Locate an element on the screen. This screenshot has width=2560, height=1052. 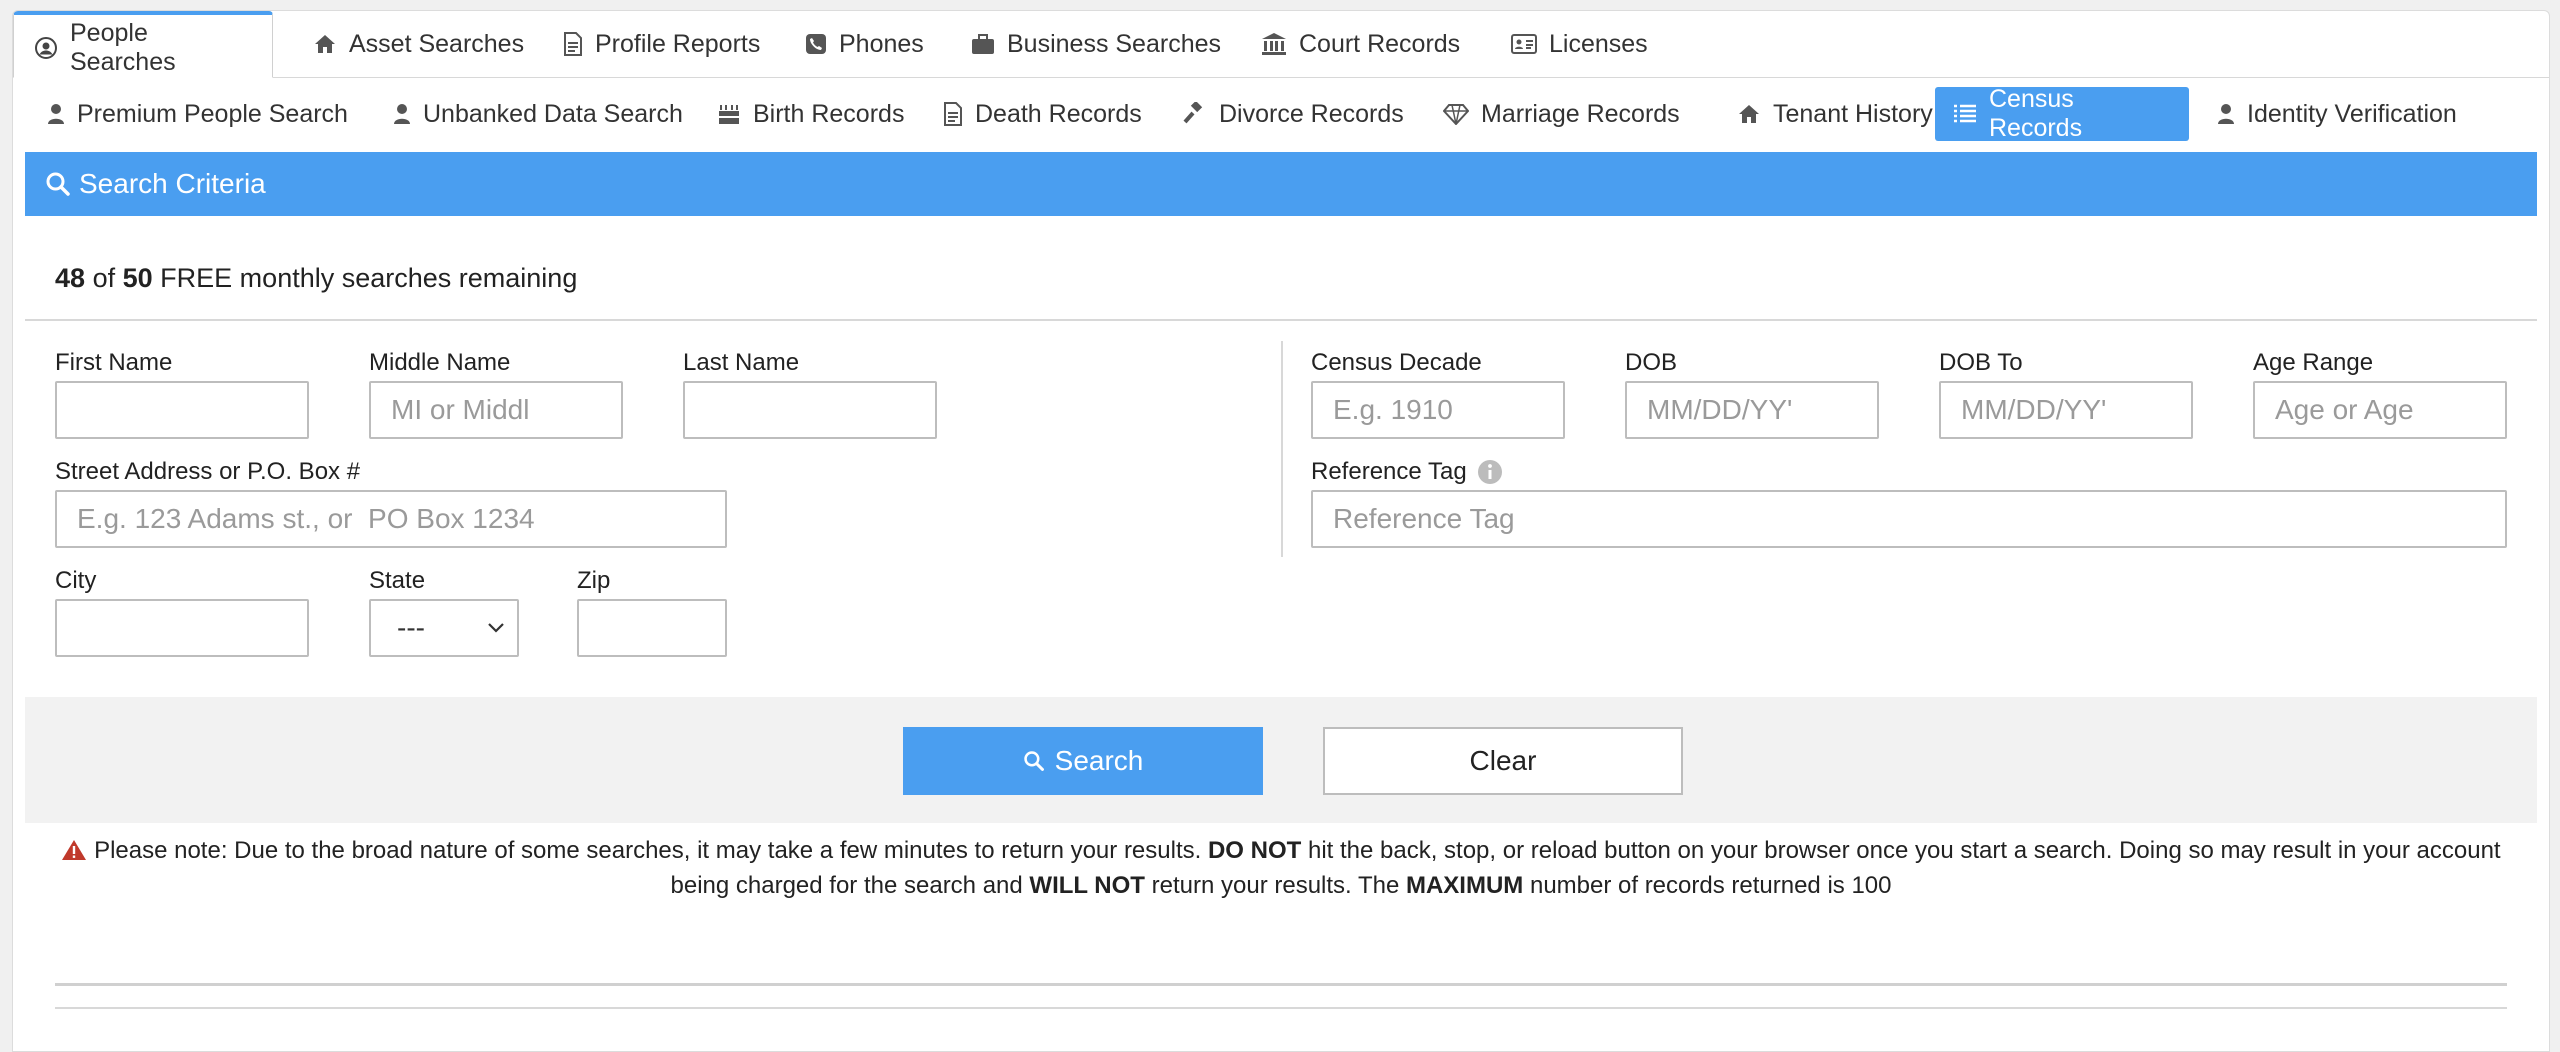
street-address-label: Street Address or P.O. Box # is located at coordinates (208, 471).